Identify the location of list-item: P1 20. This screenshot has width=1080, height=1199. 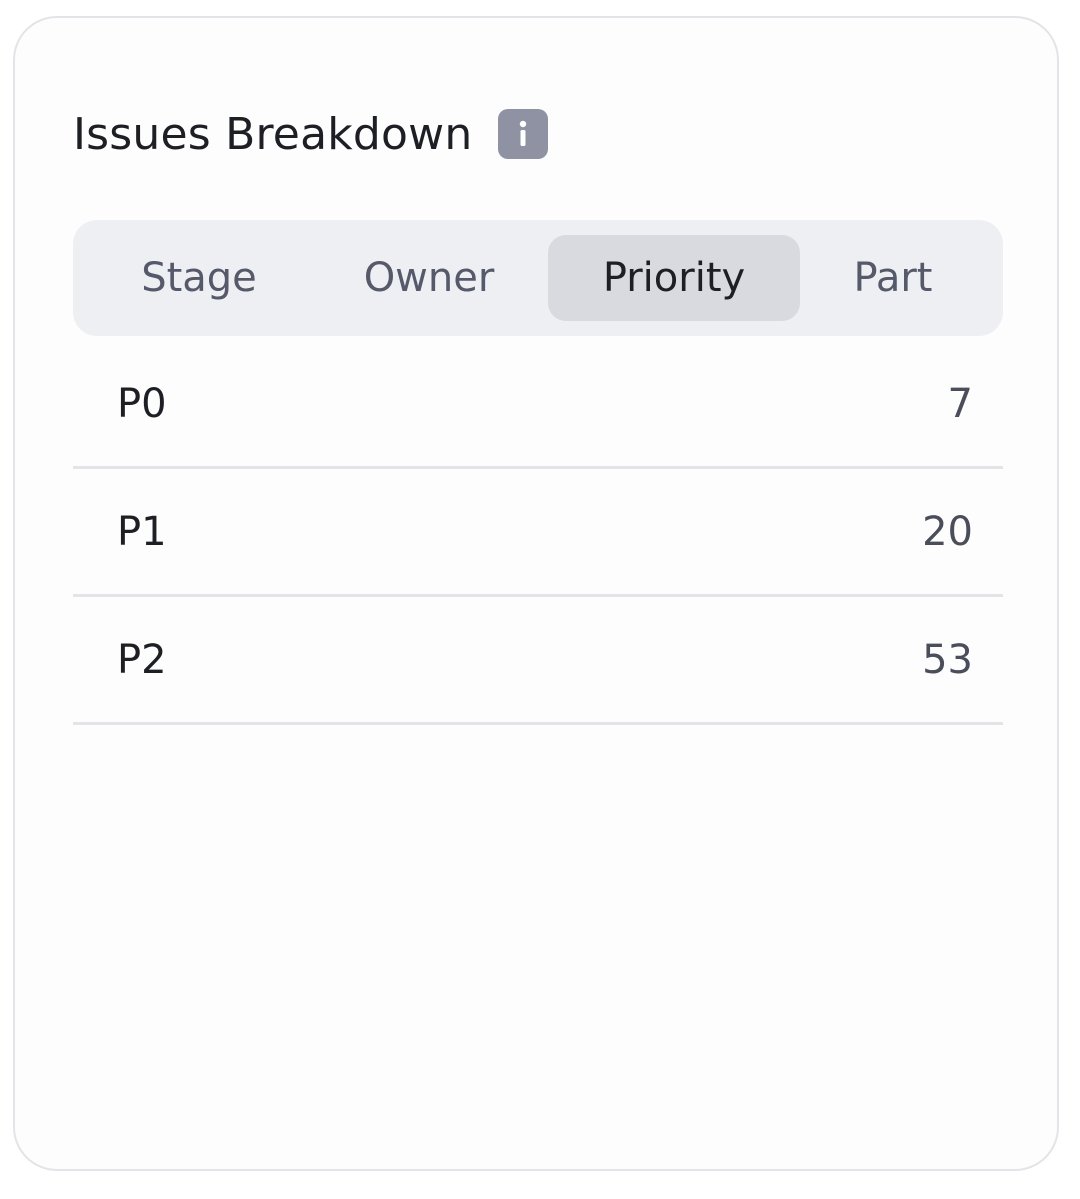
(538, 533).